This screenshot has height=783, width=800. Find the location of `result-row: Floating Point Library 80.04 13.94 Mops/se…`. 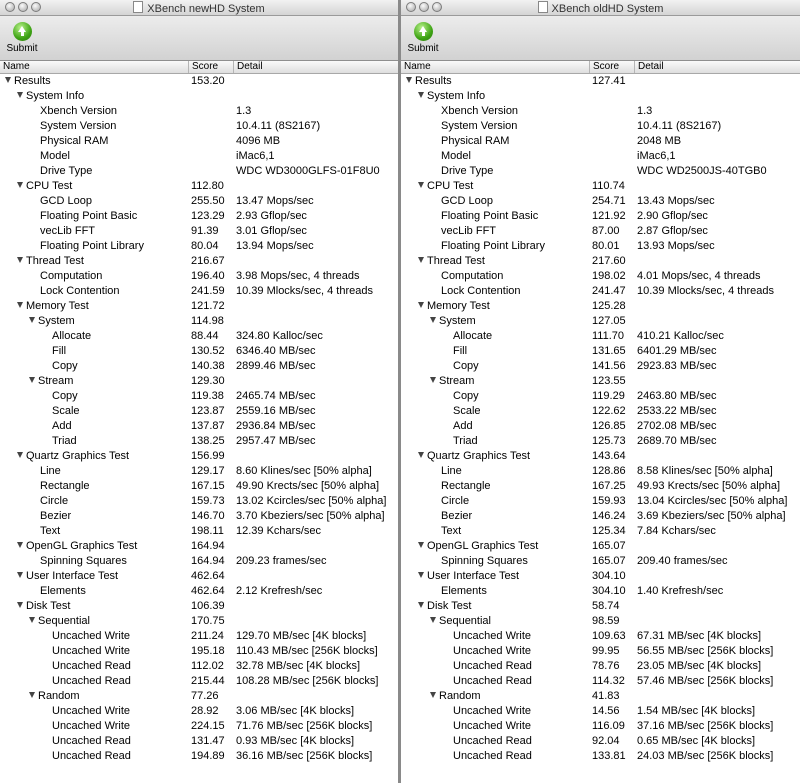

result-row: Floating Point Library 80.04 13.94 Mops/se… is located at coordinates (199, 246).